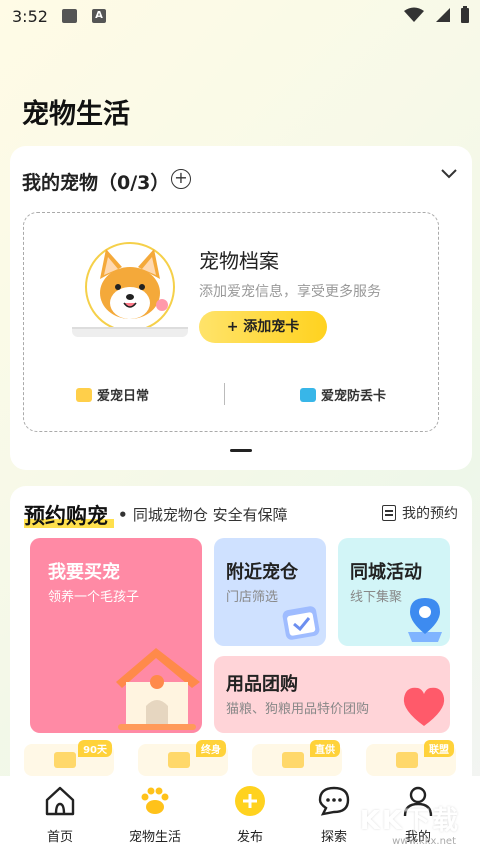 This screenshot has height=853, width=480. Describe the element at coordinates (66, 516) in the screenshot. I see `booking-title-text: 预约购宠` at that location.